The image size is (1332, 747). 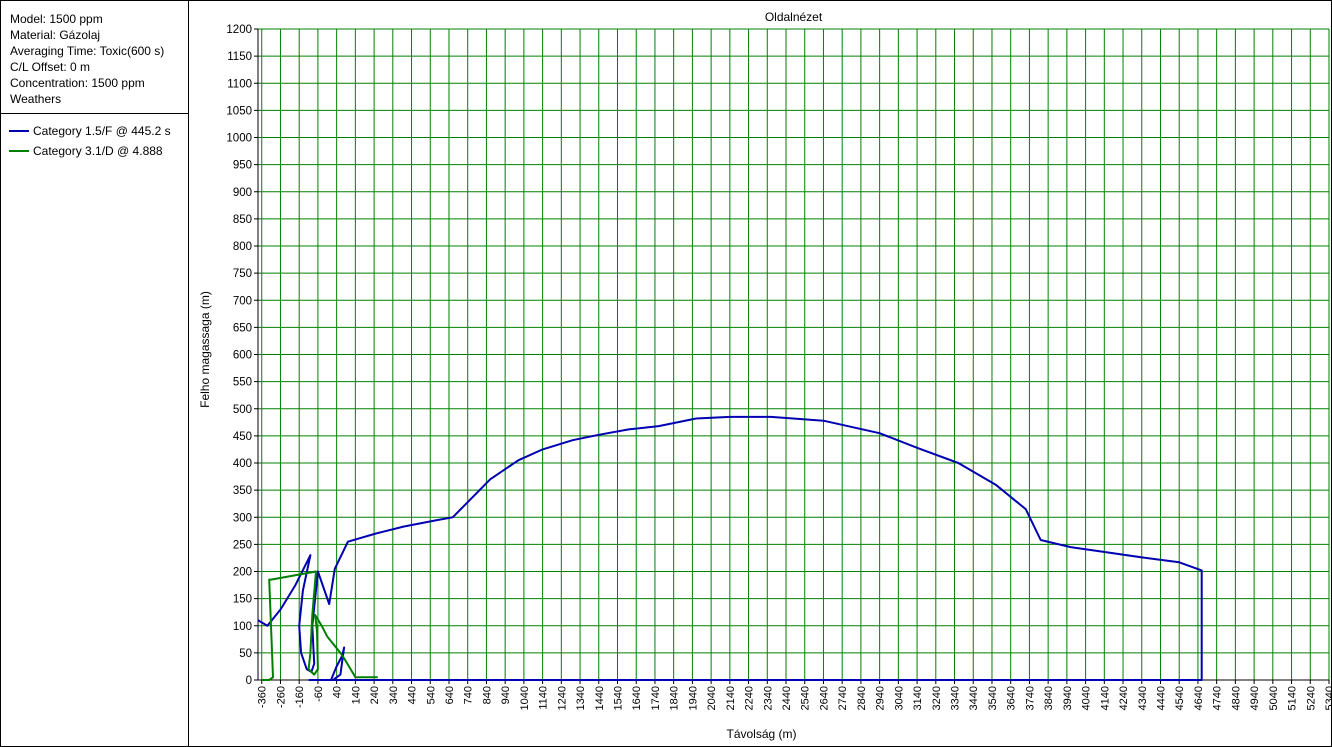 I want to click on y-tick-label: 0, so click(x=249, y=681).